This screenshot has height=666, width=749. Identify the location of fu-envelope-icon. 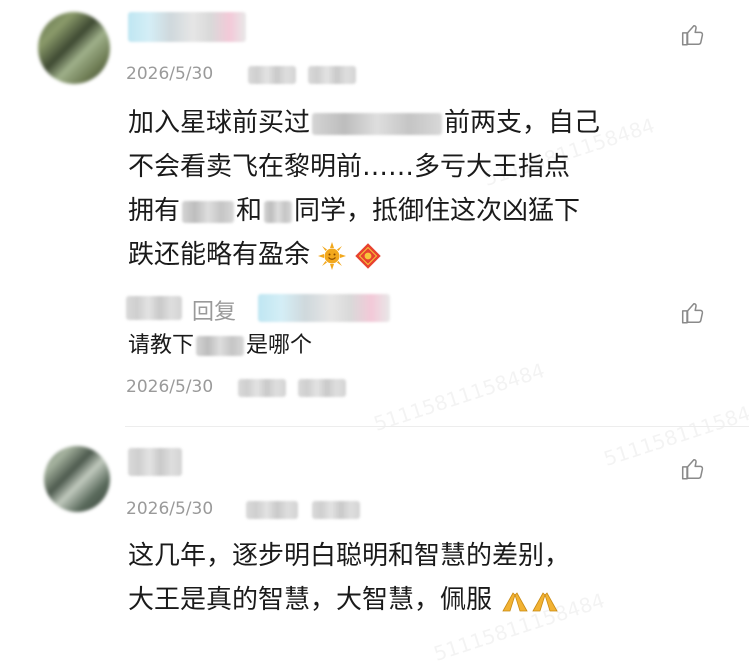
(367, 255).